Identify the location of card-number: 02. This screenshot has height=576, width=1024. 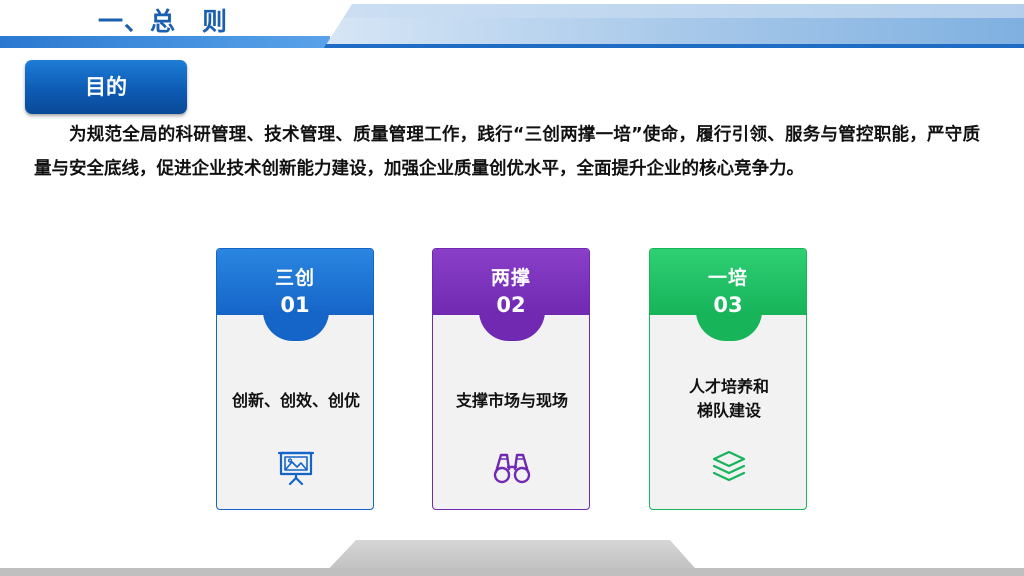
(511, 305).